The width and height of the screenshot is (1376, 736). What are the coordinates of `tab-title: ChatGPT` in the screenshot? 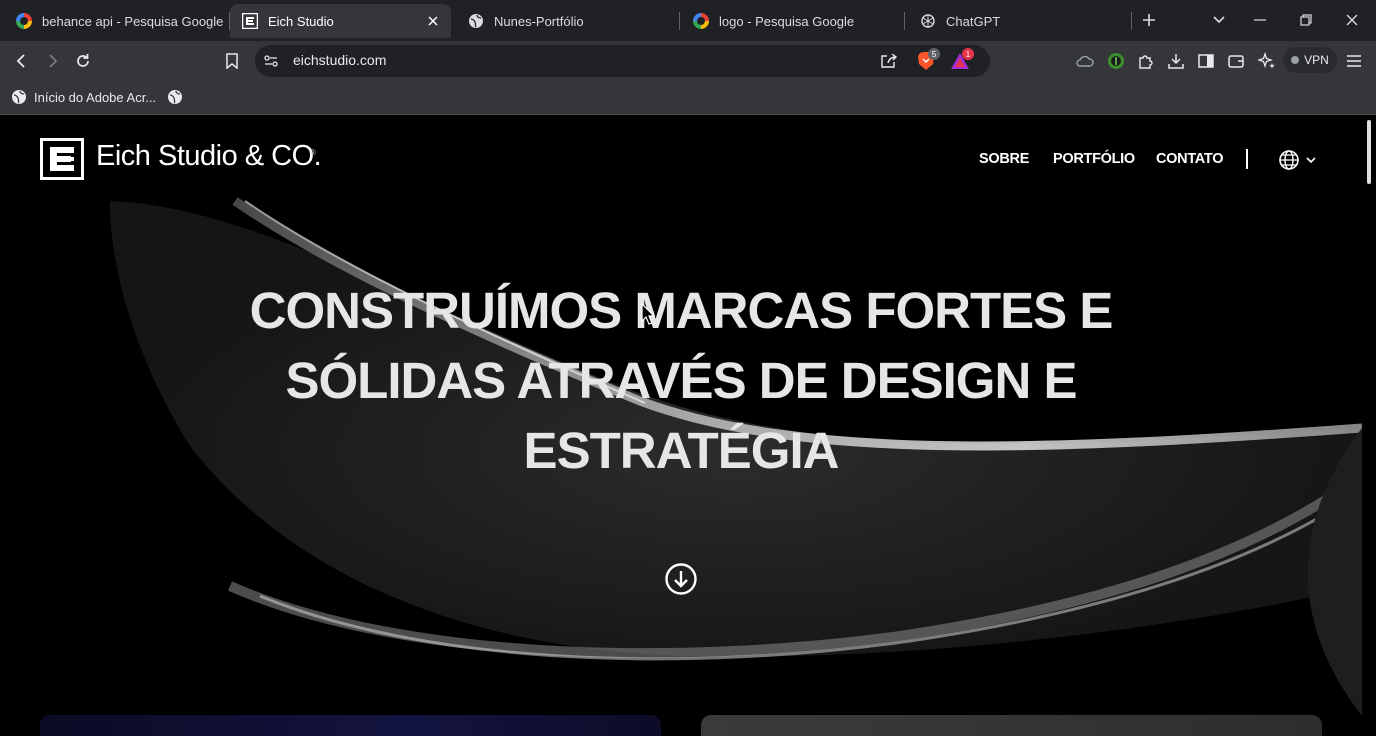 It's located at (973, 21).